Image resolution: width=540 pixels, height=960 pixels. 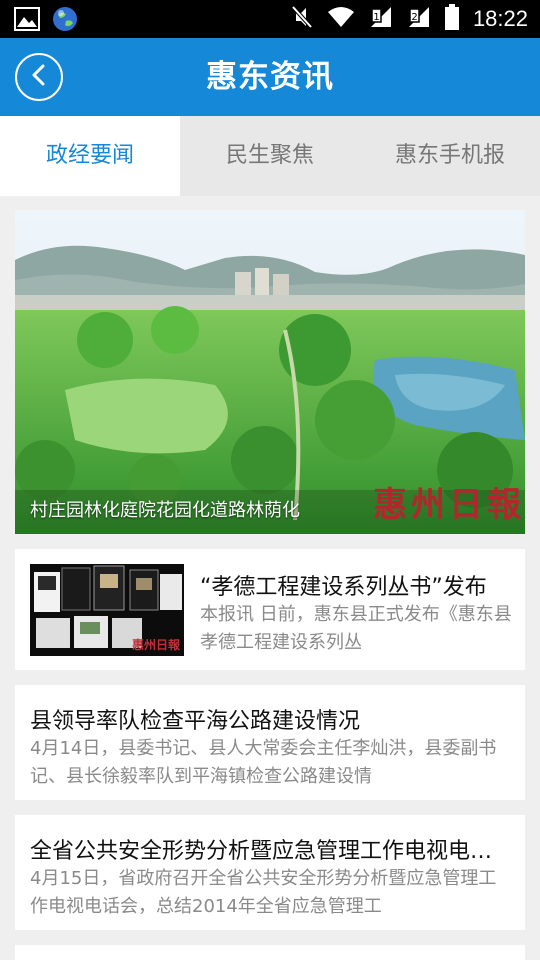 I want to click on category-tabs: 政经要闻 民生聚焦 惠东手机报, so click(x=270, y=156).